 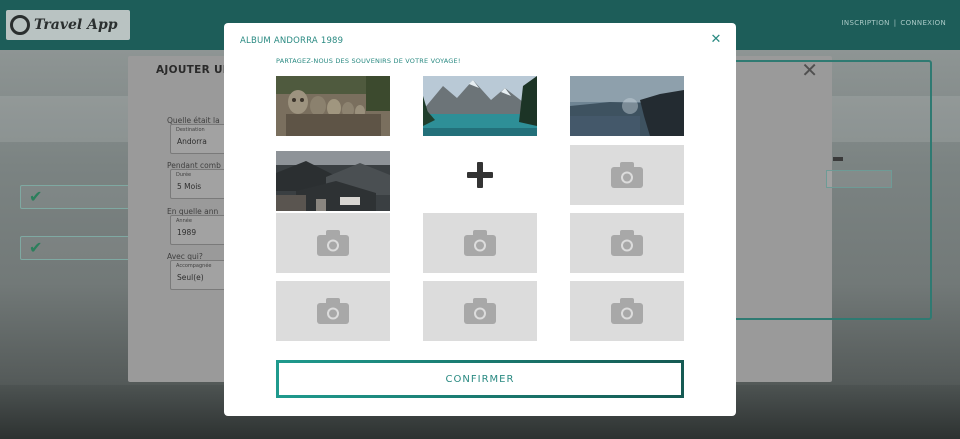 I want to click on close-icon: ✕, so click(x=716, y=40).